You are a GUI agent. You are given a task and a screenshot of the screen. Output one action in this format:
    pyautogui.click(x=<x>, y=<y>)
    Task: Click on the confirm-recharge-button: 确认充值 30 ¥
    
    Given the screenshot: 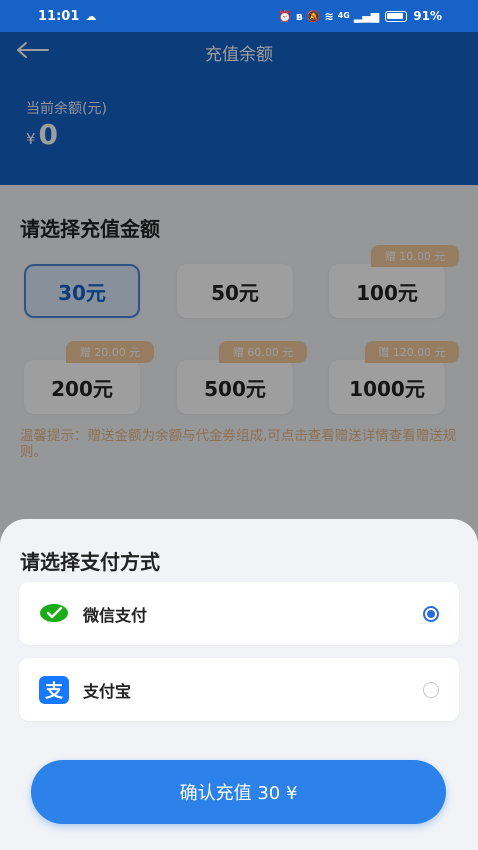 What is the action you would take?
    pyautogui.click(x=238, y=792)
    